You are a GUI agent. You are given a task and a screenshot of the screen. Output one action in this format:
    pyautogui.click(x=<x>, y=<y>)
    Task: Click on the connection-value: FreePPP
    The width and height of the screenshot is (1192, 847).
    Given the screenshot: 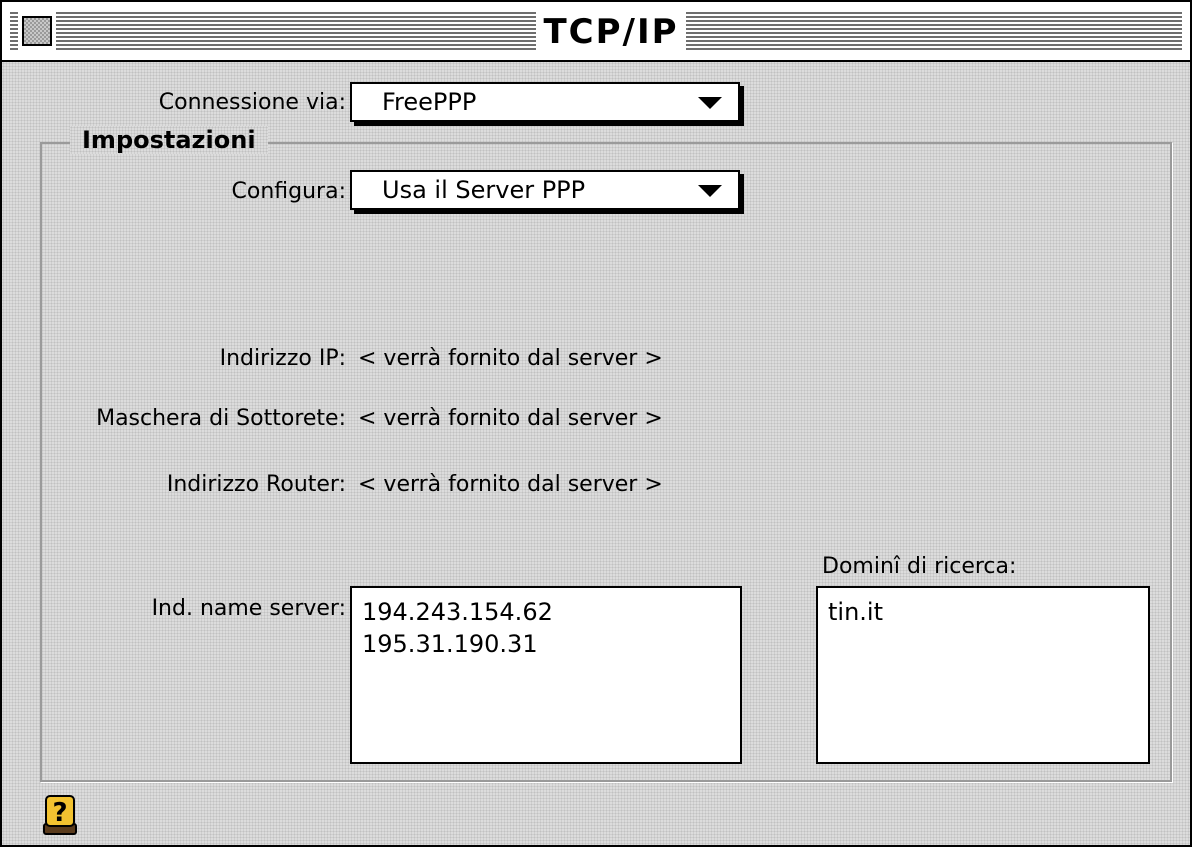 What is the action you would take?
    pyautogui.click(x=429, y=102)
    